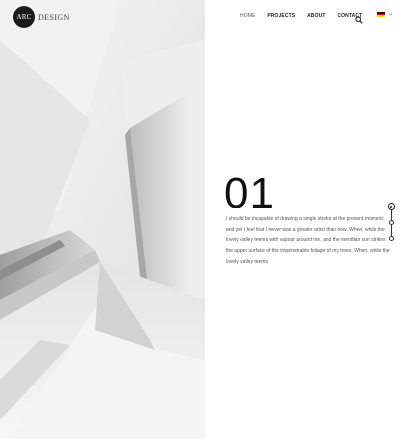 The image size is (410, 439). Describe the element at coordinates (316, 16) in the screenshot. I see `nav-item-about: ABOUT` at that location.